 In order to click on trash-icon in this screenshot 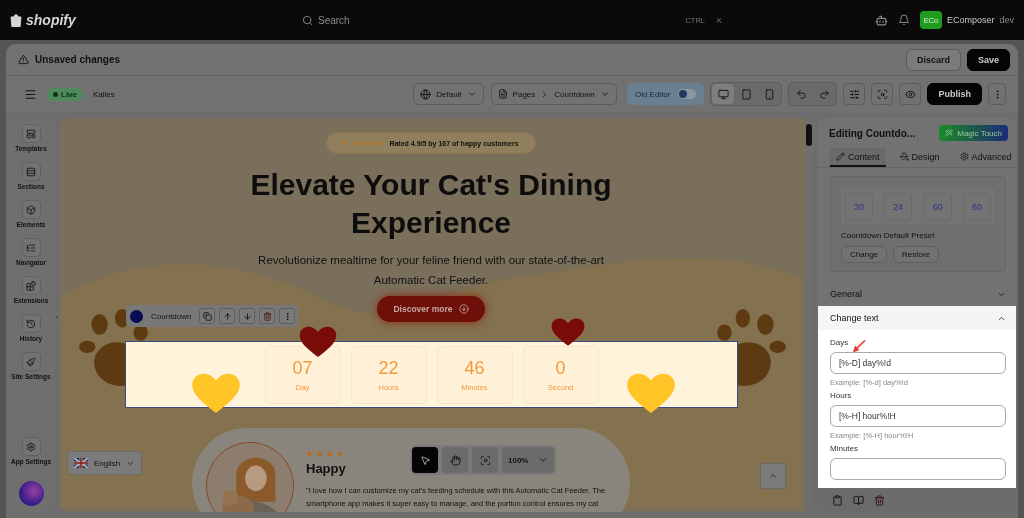, I will do `click(879, 500)`.